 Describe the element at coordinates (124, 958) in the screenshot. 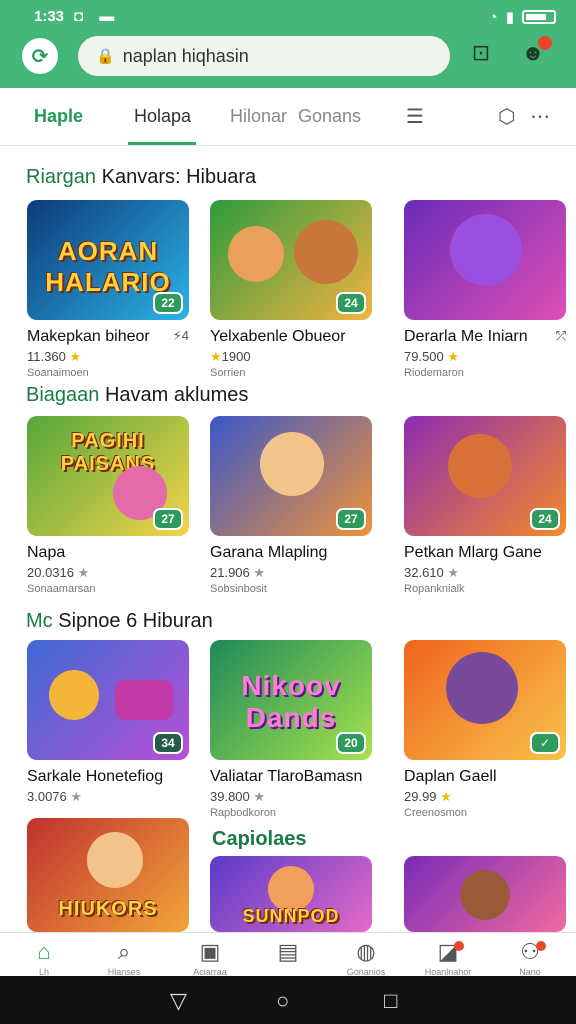

I see `nav-search: ⌕ Hlanses` at that location.